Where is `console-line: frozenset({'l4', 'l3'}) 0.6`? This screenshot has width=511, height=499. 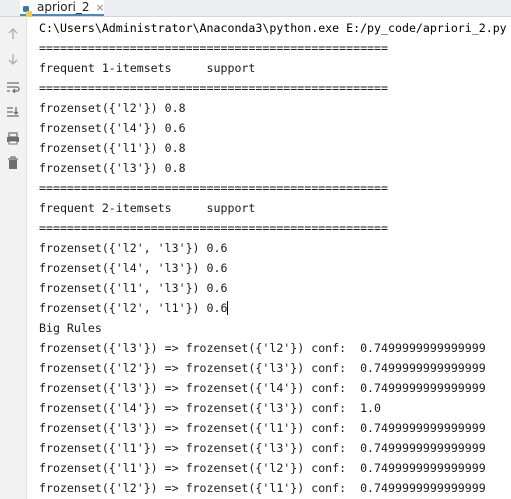
console-line: frozenset({'l4', 'l3'}) 0.6 is located at coordinates (133, 268).